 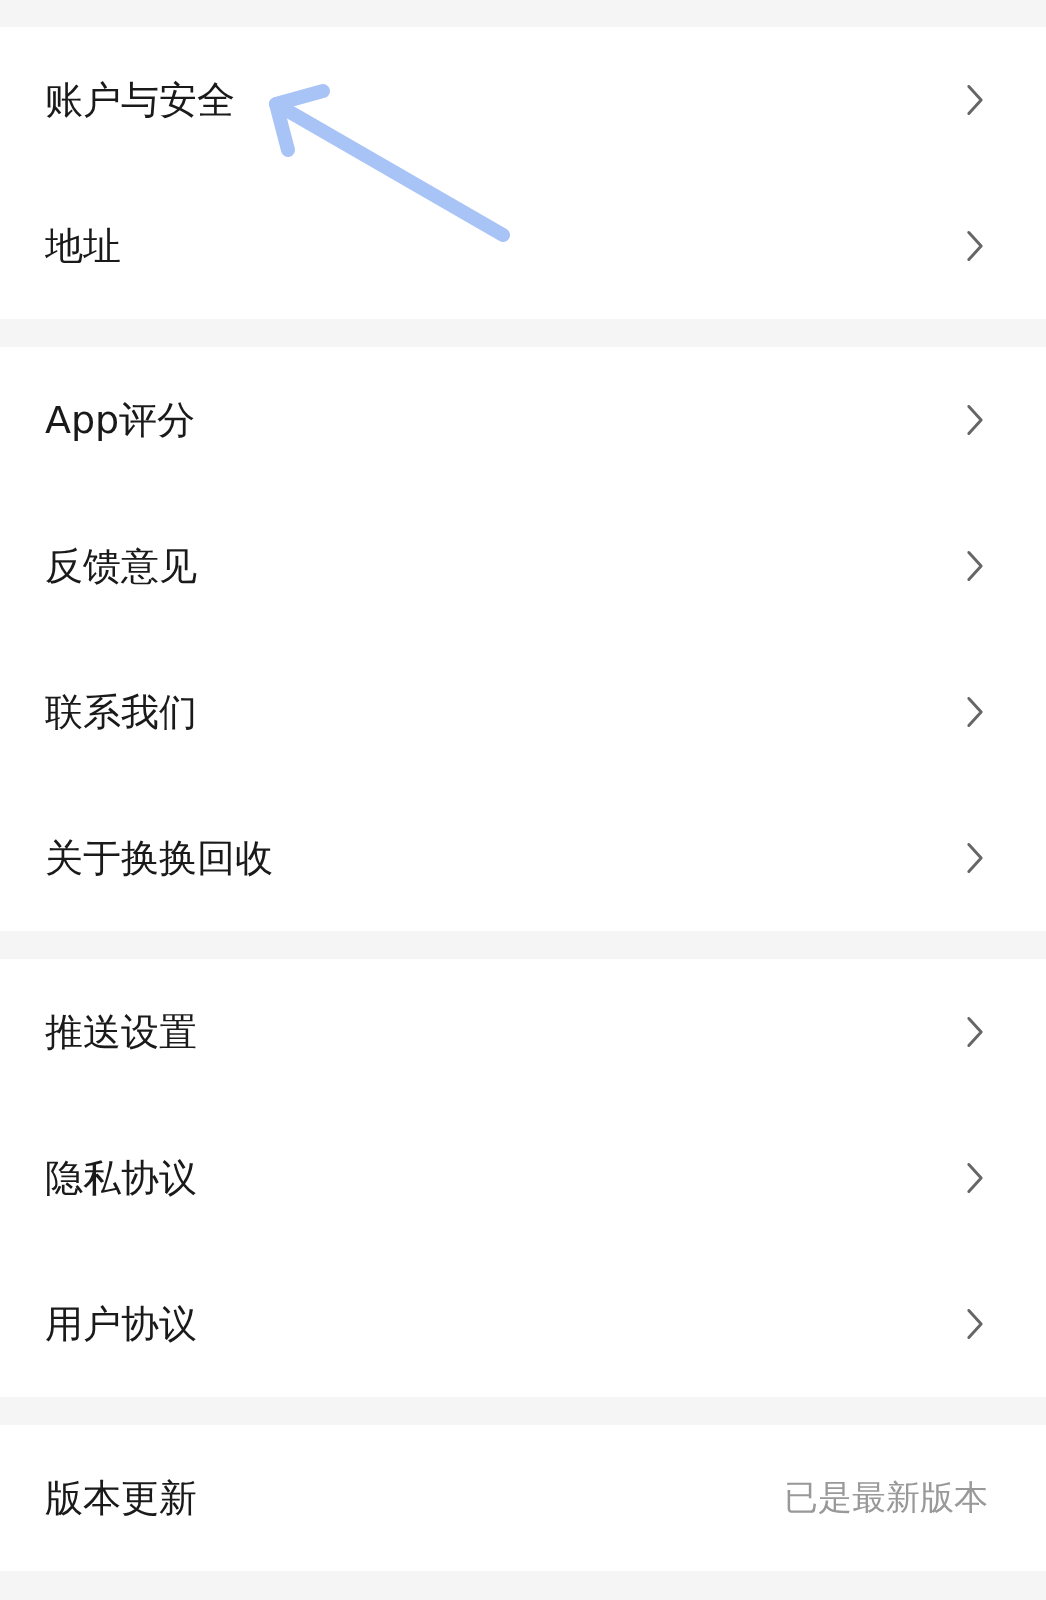 I want to click on row-label: 联系我们, so click(x=121, y=712).